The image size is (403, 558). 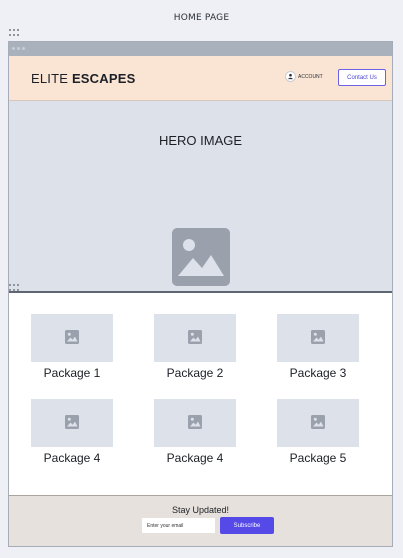 I want to click on hero-label: HERO IMAGE, so click(x=200, y=140).